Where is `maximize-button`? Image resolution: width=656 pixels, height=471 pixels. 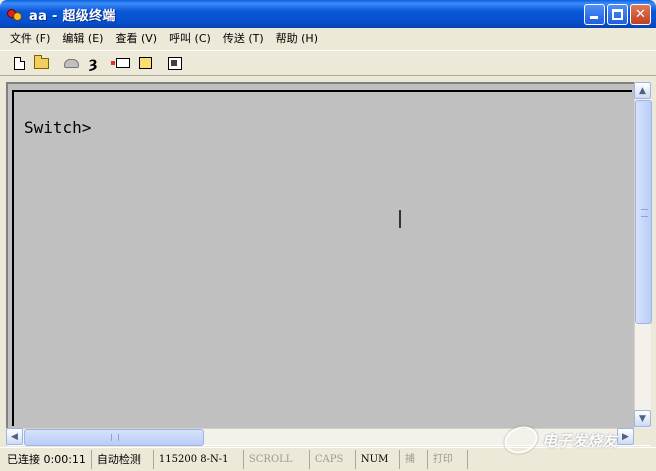 maximize-button is located at coordinates (617, 14).